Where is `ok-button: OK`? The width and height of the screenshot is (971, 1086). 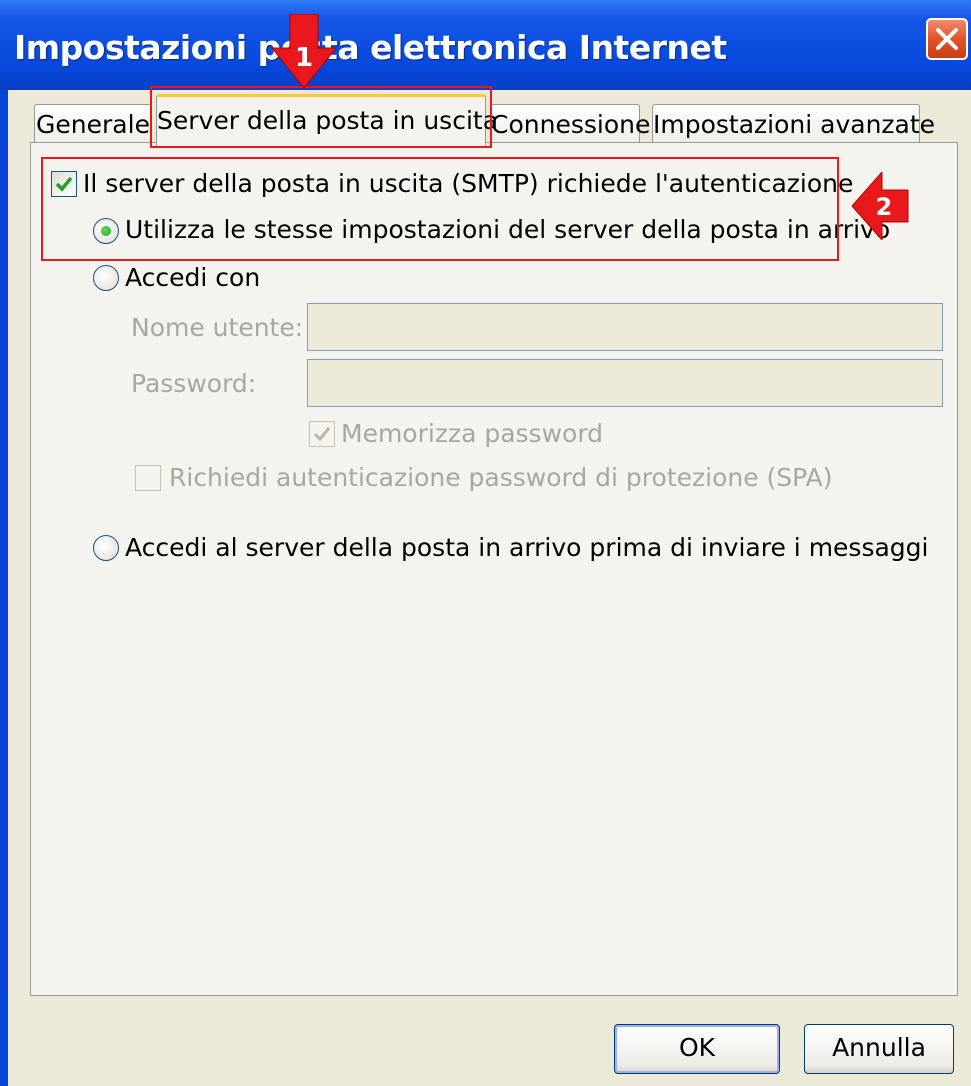
ok-button: OK is located at coordinates (697, 1049).